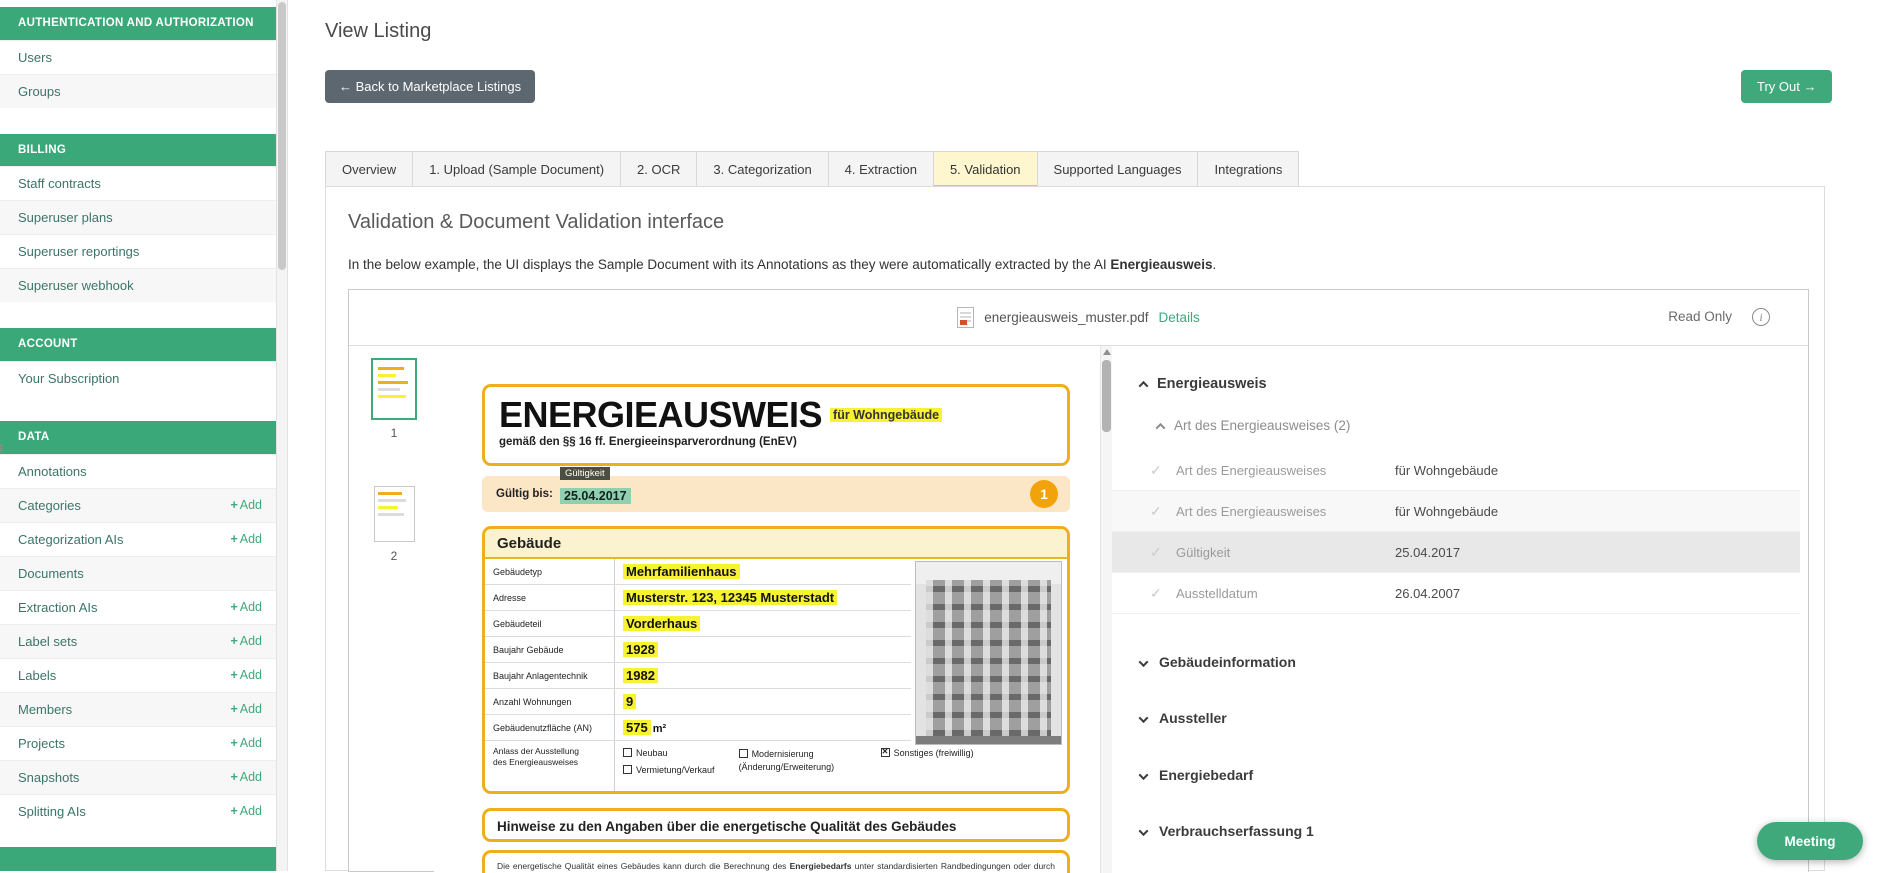 The image size is (1882, 873). I want to click on checked-checkbox-icon, so click(885, 752).